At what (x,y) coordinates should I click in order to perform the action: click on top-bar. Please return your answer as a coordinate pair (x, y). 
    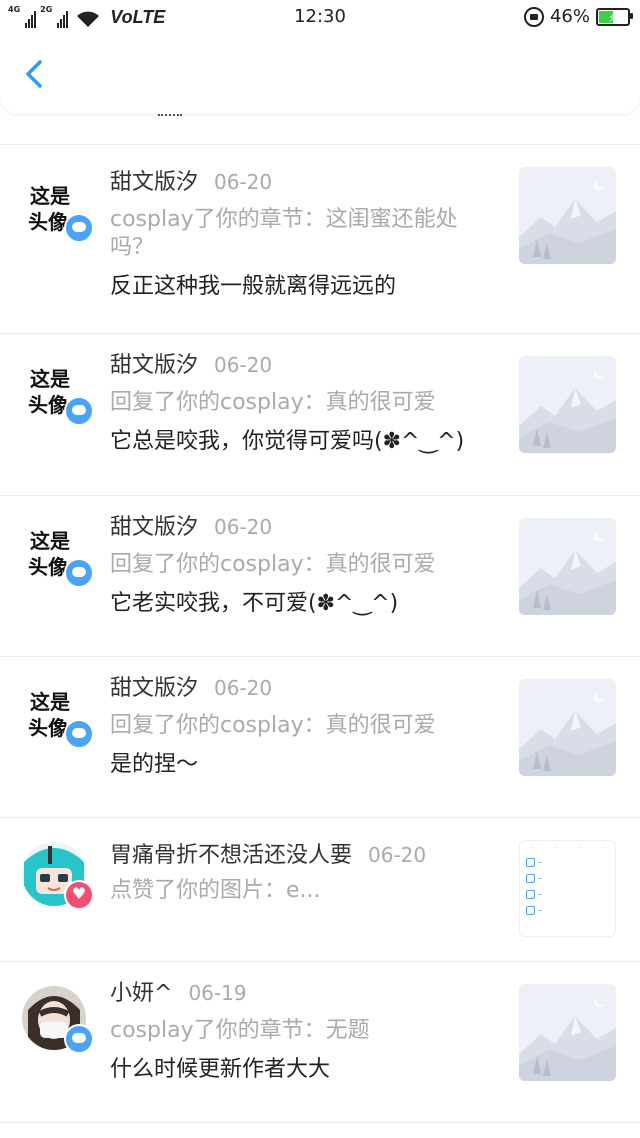
    Looking at the image, I should click on (320, 74).